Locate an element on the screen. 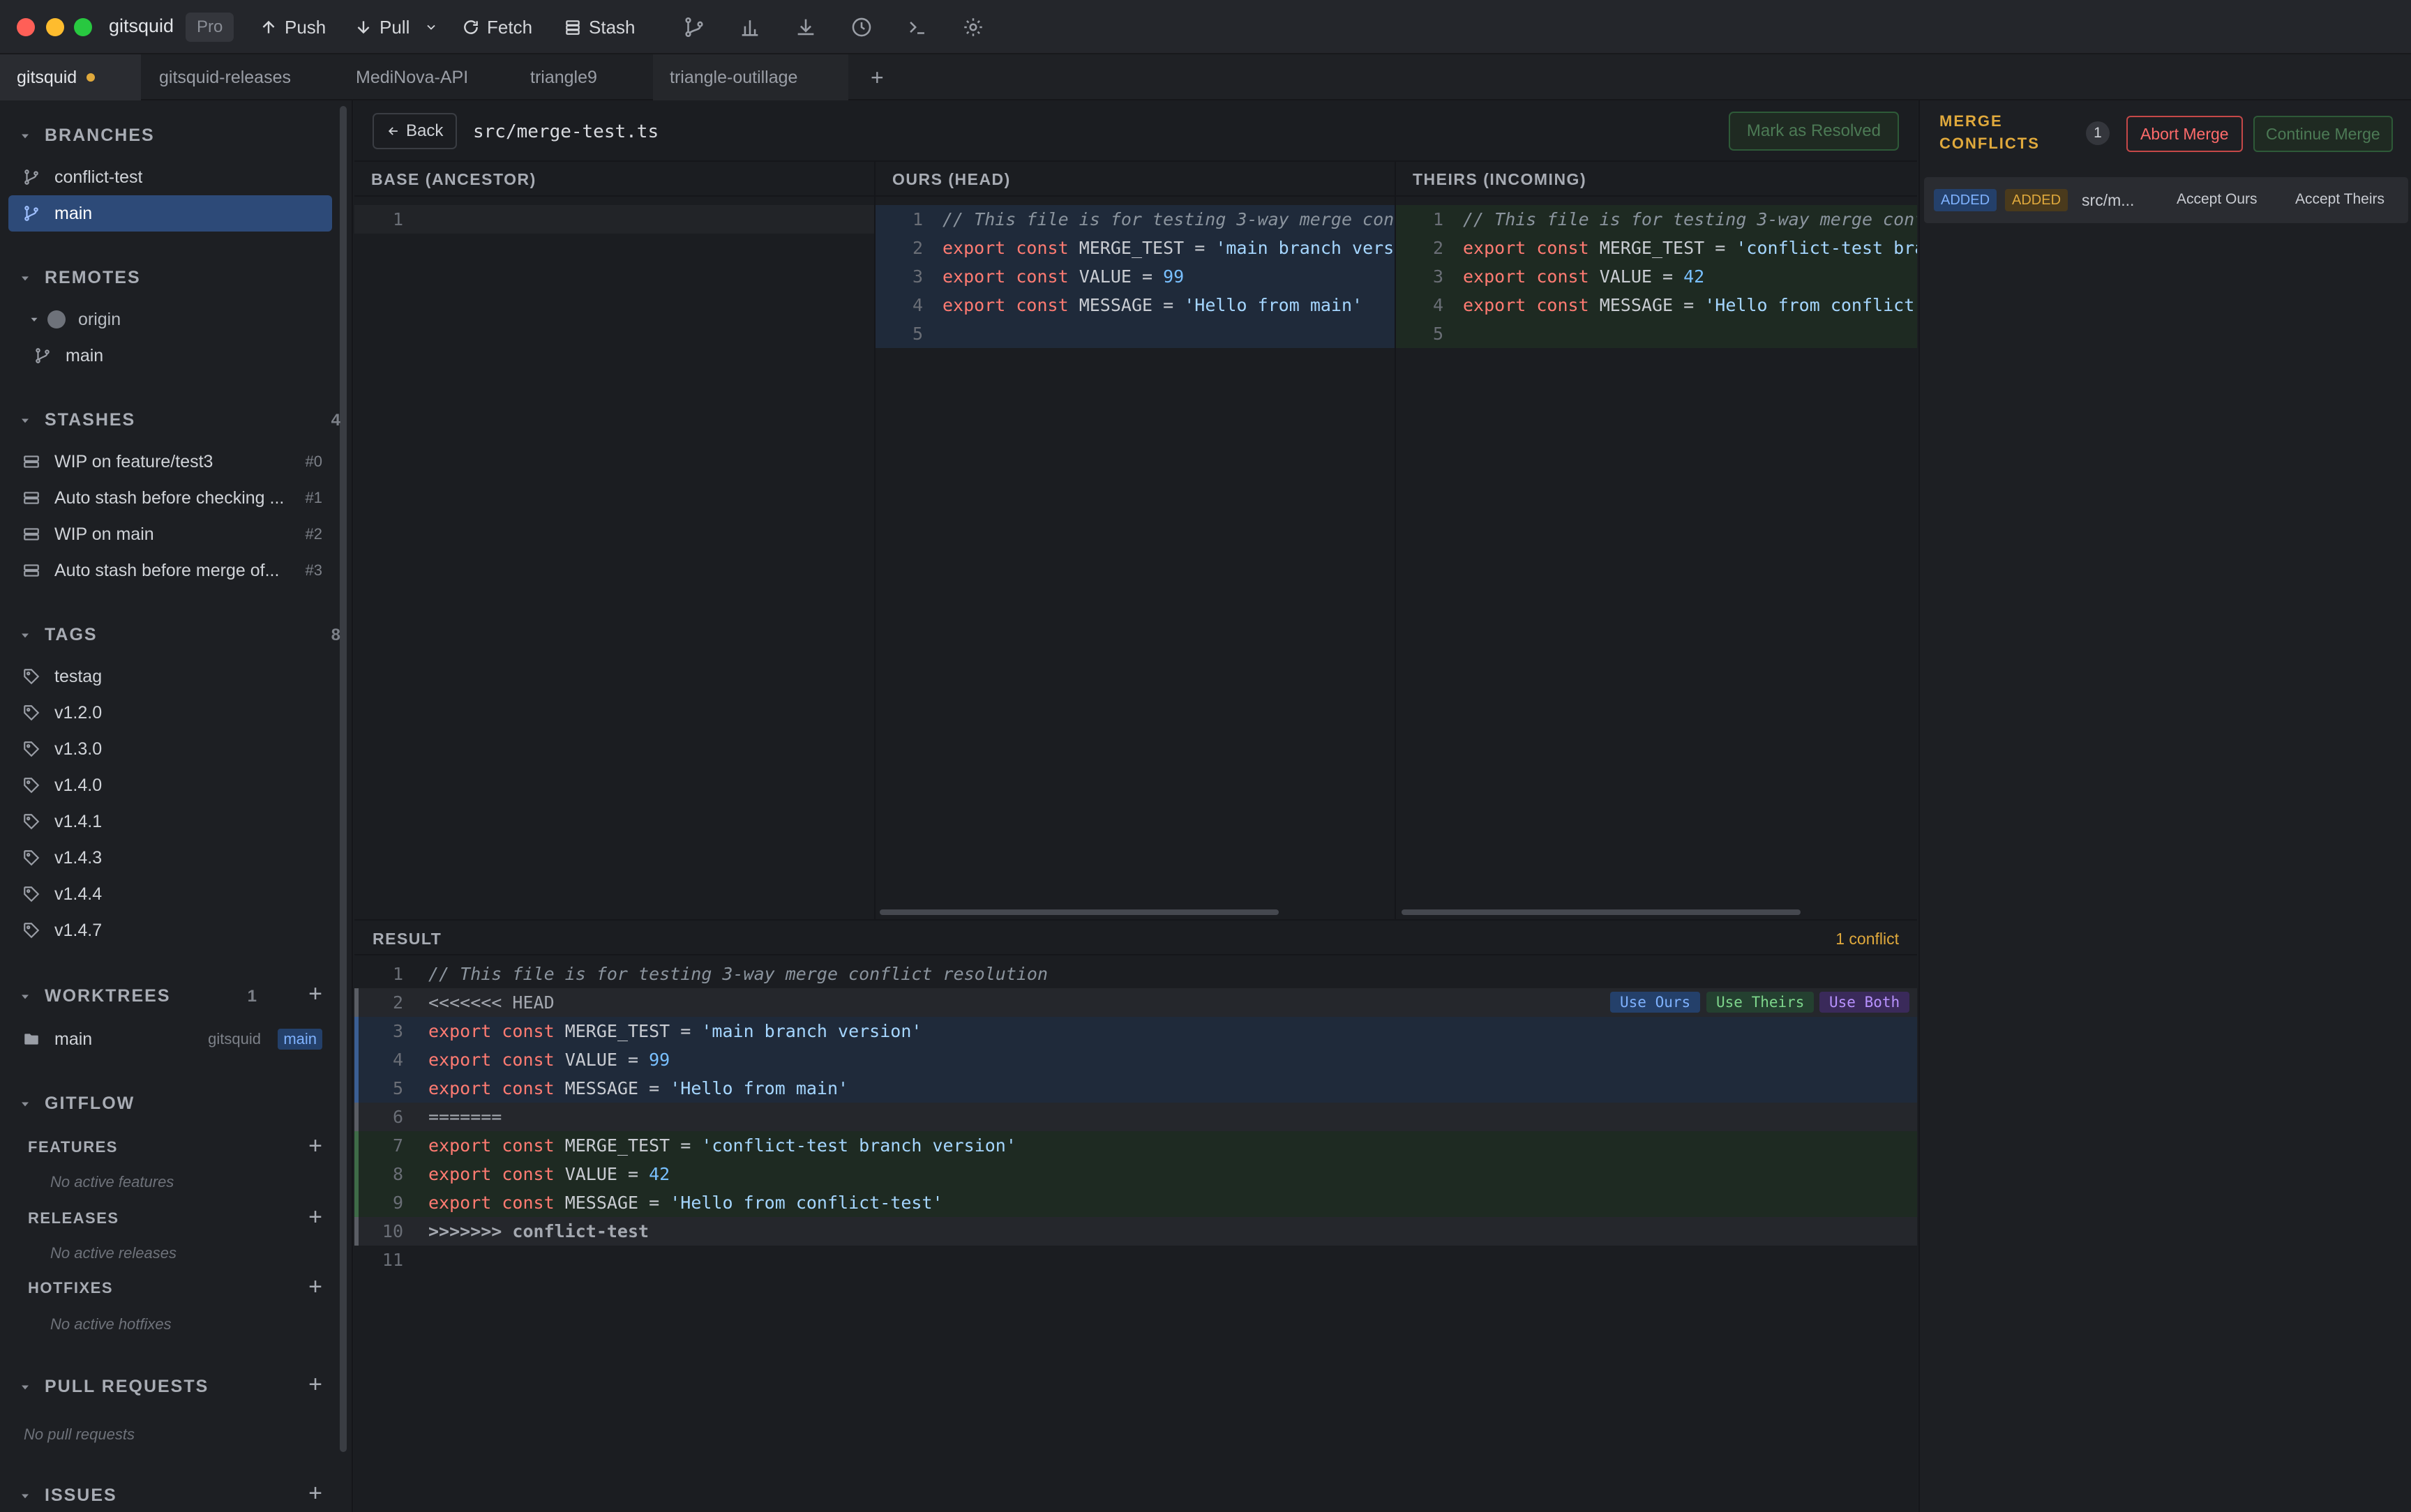  result-line: 4 export const VALUE = 99 is located at coordinates (1135, 1059).